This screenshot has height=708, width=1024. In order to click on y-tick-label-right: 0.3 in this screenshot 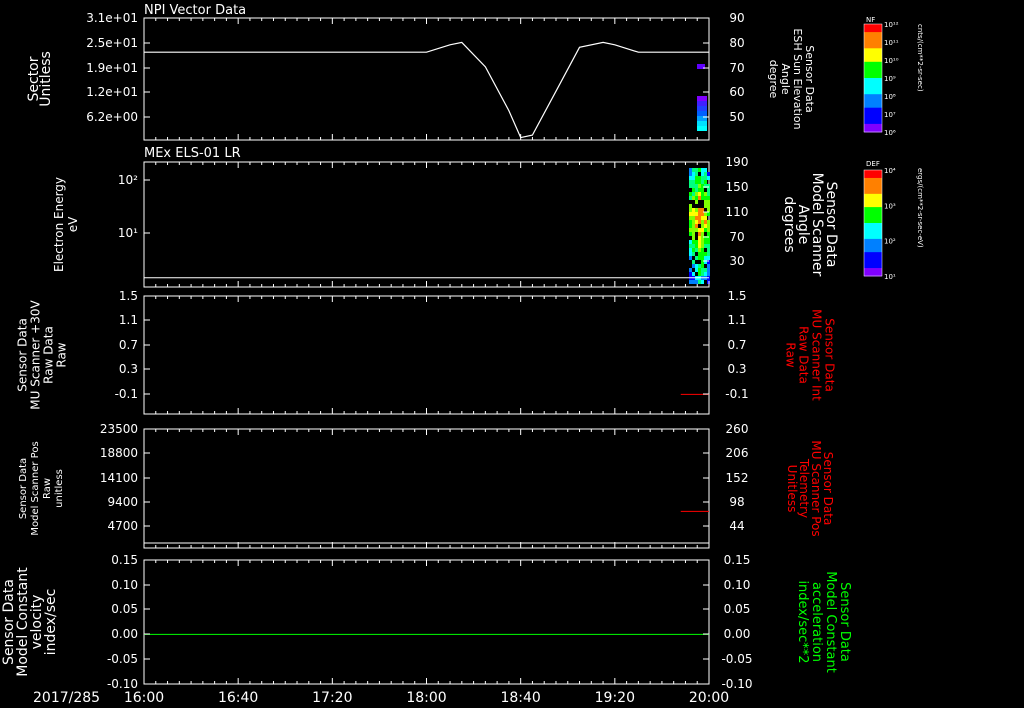, I will do `click(736, 369)`.